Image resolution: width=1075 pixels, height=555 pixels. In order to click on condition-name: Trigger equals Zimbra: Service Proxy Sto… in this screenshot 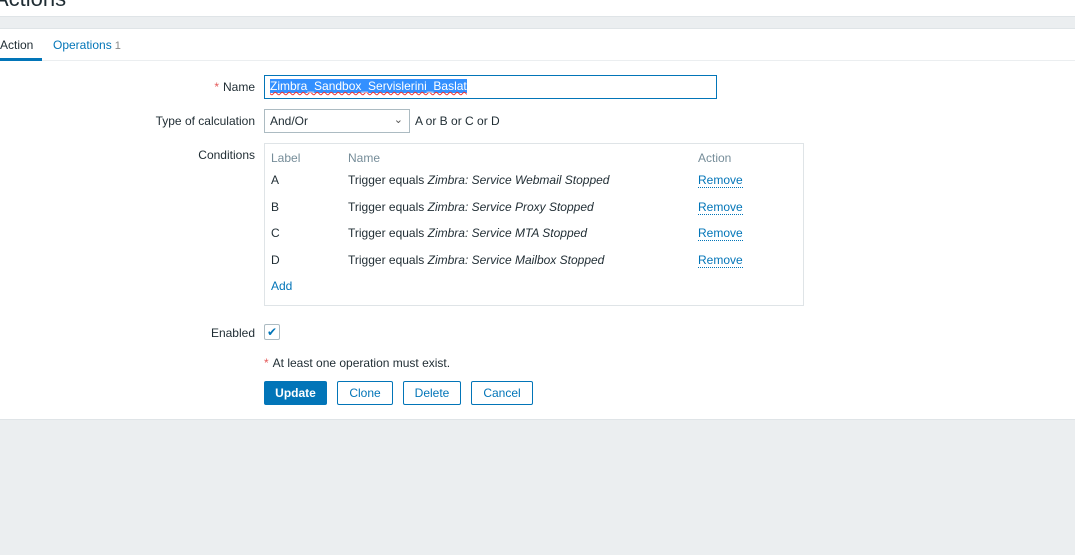, I will do `click(471, 207)`.